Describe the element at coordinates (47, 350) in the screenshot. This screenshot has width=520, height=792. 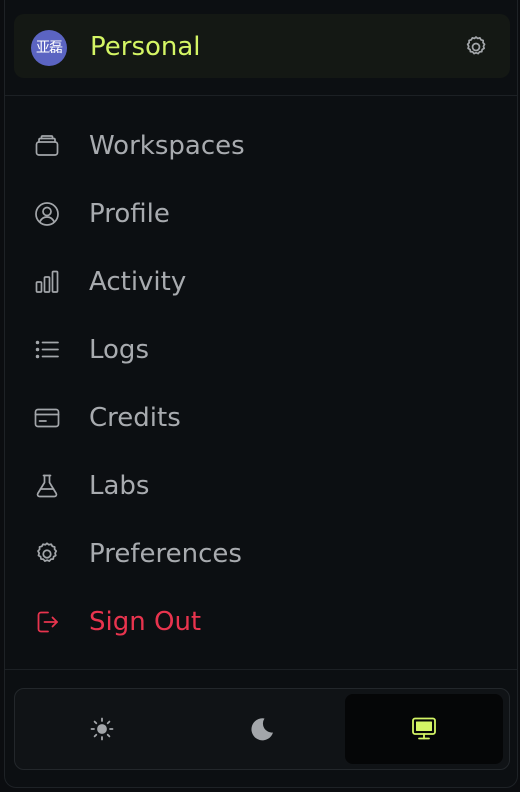
I see `list-icon` at that location.